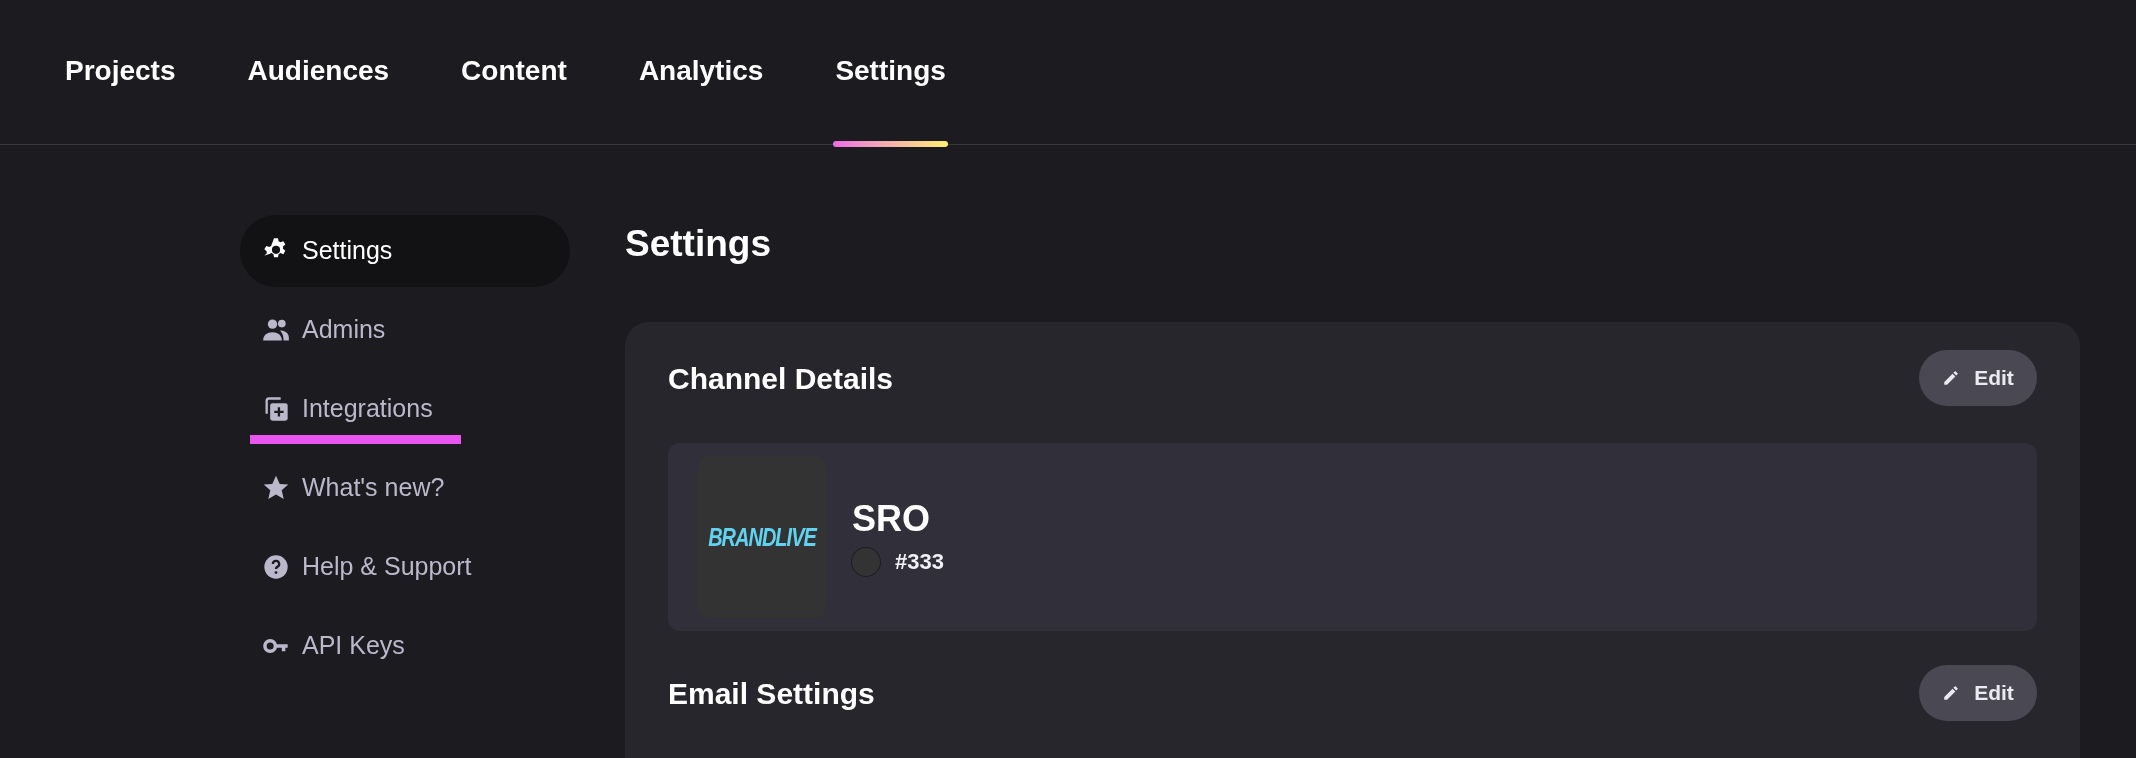  What do you see at coordinates (405, 488) in the screenshot?
I see `sidebar-item: What's new?` at bounding box center [405, 488].